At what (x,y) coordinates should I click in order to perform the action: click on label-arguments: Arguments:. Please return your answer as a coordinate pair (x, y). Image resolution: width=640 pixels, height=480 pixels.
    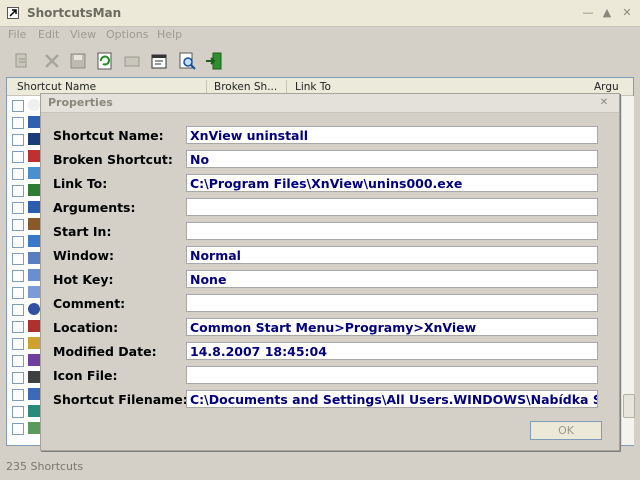
    Looking at the image, I should click on (94, 207).